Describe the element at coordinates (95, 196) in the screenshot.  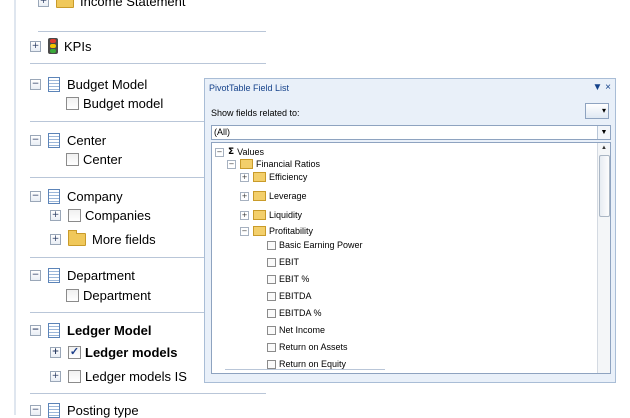
I see `tree-item-label: Company` at that location.